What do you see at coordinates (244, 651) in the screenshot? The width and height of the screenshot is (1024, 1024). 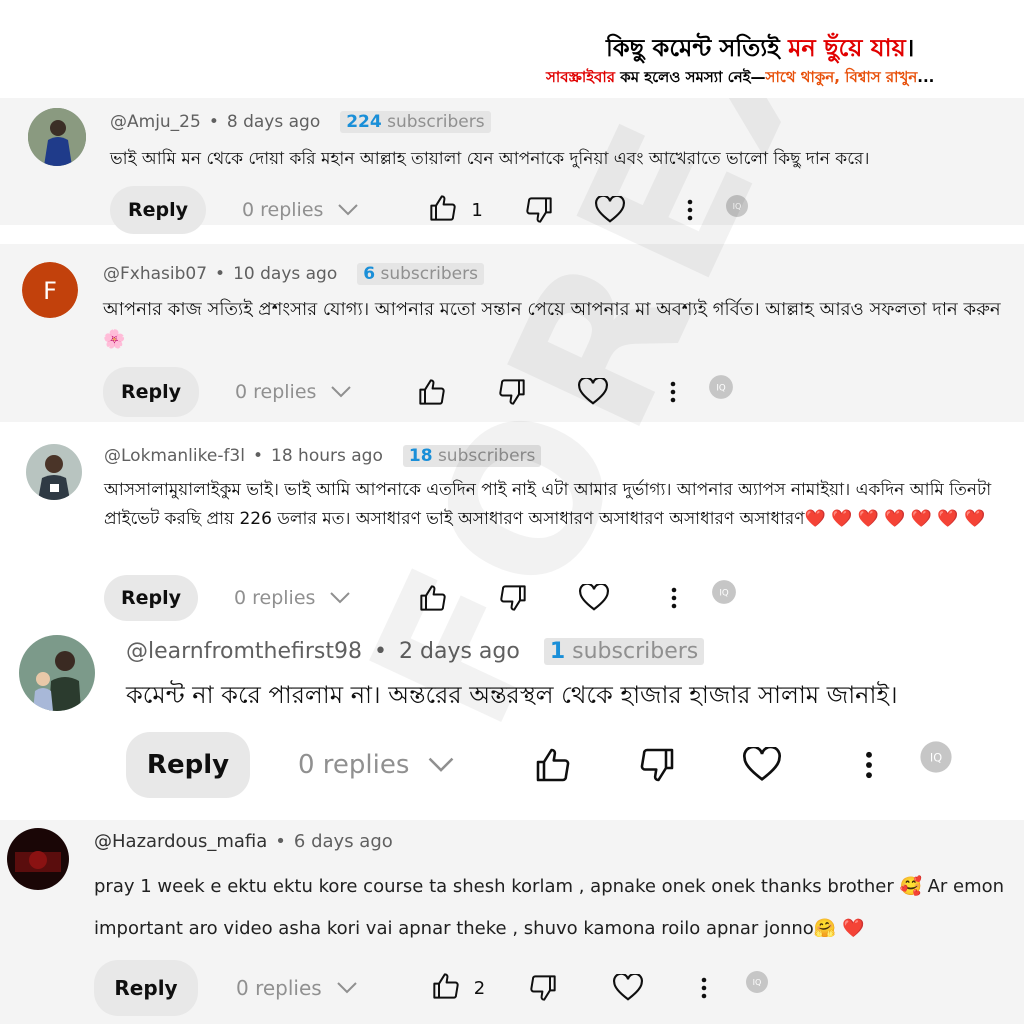 I see `comment-author: @learnfromthefirst98` at bounding box center [244, 651].